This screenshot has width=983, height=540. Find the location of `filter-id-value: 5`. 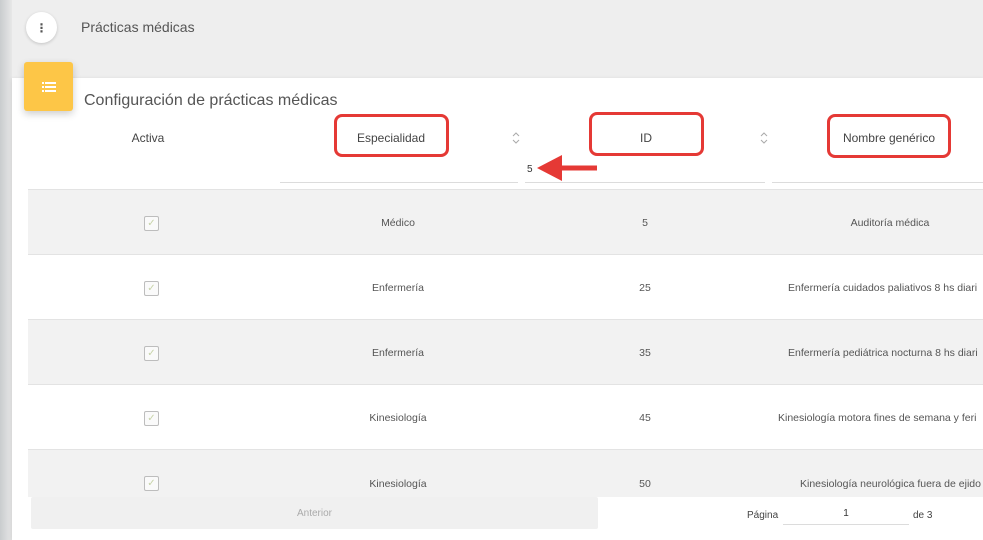

filter-id-value: 5 is located at coordinates (530, 169).